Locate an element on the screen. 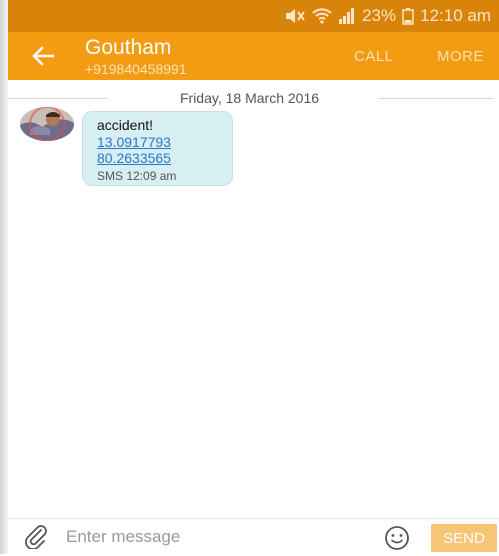 The width and height of the screenshot is (499, 556). back-arrow-icon is located at coordinates (43, 56).